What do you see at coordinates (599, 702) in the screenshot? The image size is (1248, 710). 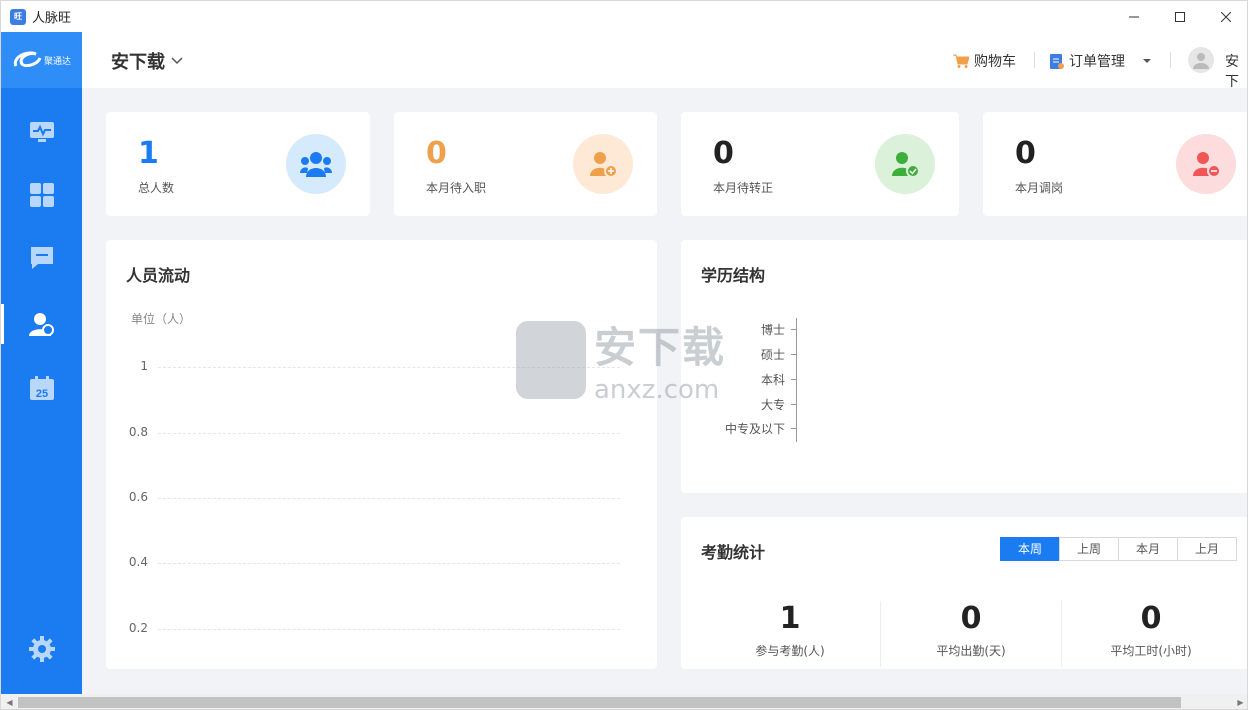 I see `scrollbar-thumb` at bounding box center [599, 702].